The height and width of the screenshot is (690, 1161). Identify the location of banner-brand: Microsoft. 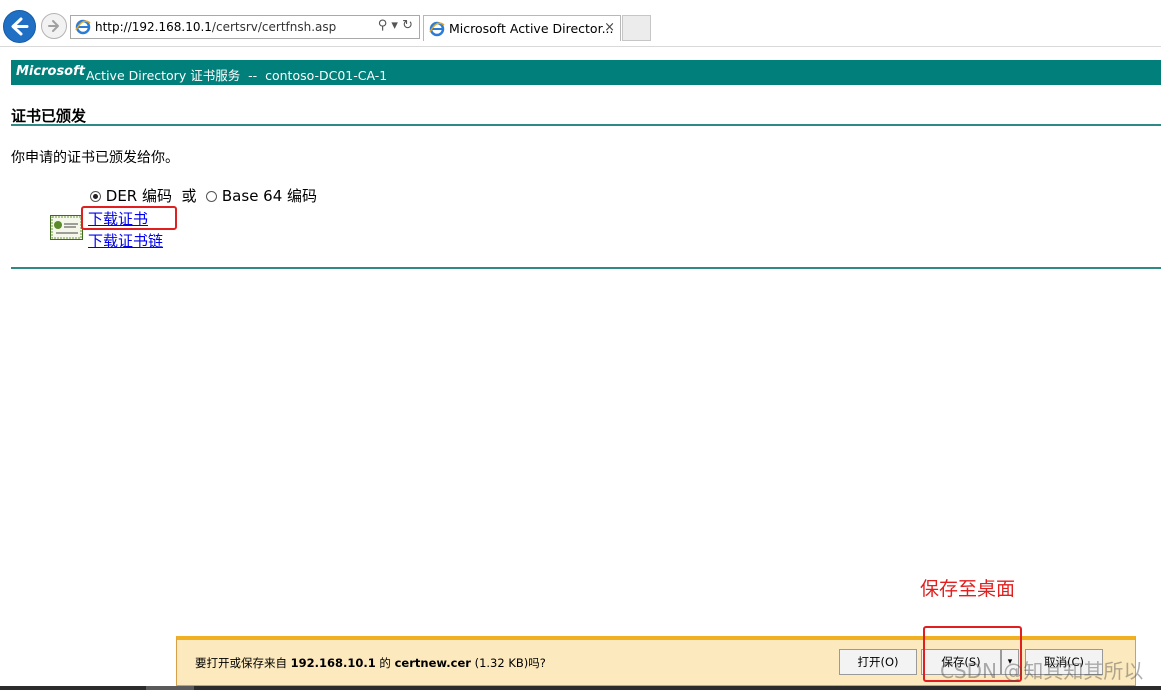
(50, 71).